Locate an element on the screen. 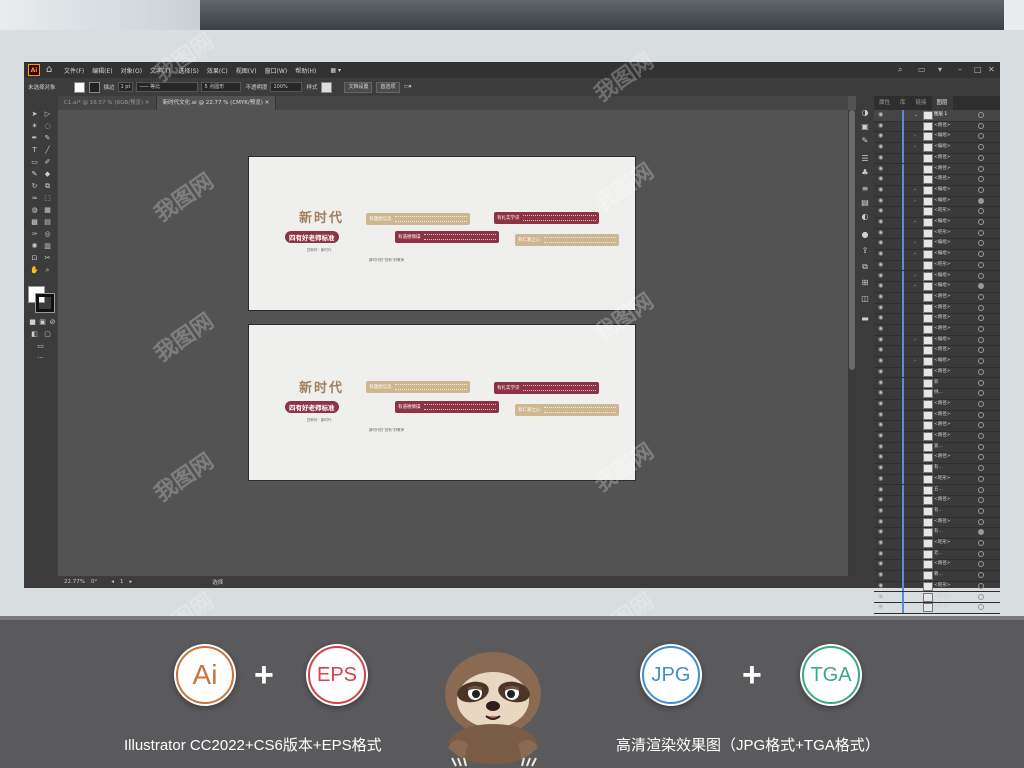 This screenshot has height=768, width=1024. style-swatch is located at coordinates (327, 87).